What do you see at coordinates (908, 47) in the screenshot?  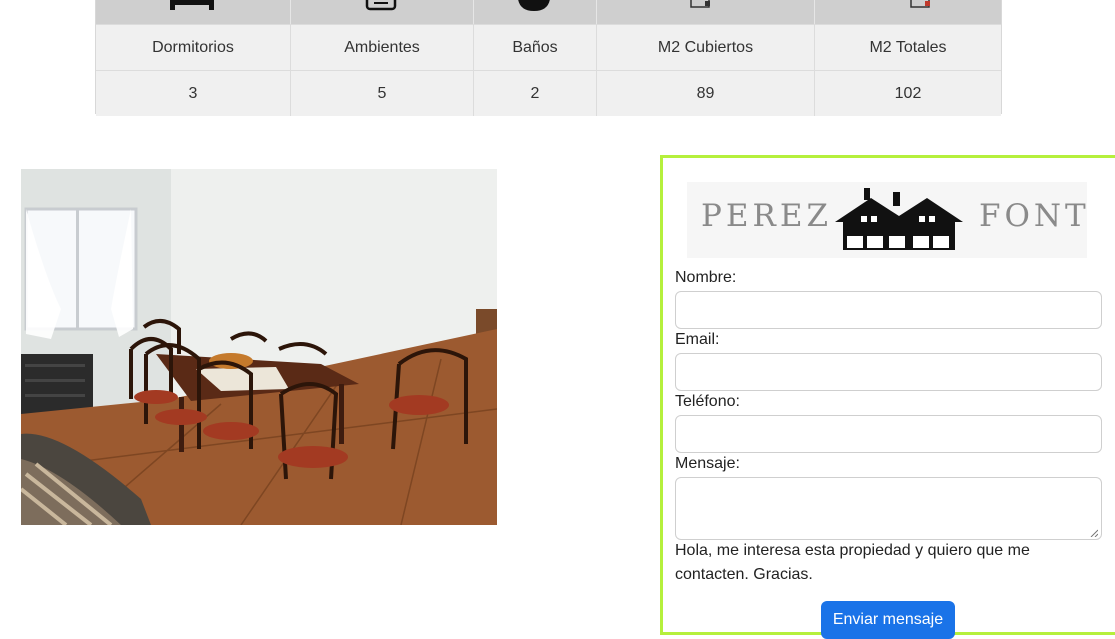 I see `feature-label-m2-totales: M2 Totales` at bounding box center [908, 47].